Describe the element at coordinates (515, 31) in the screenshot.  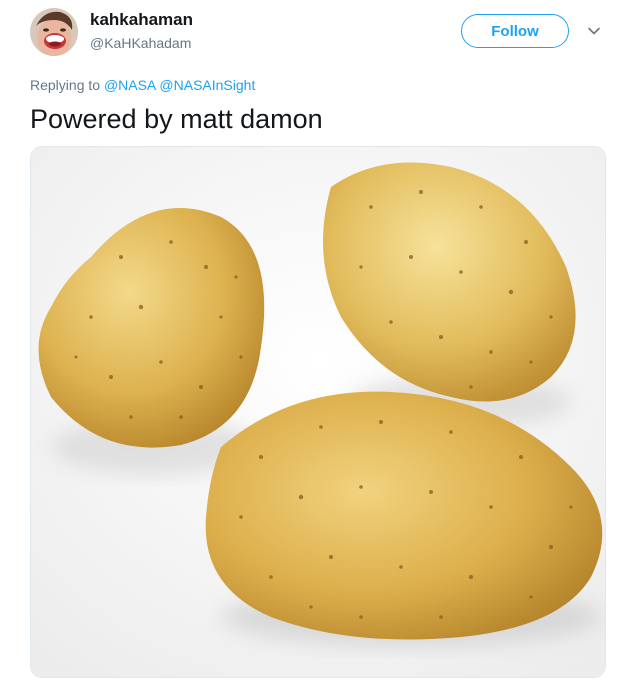
I see `follow-button: Follow` at that location.